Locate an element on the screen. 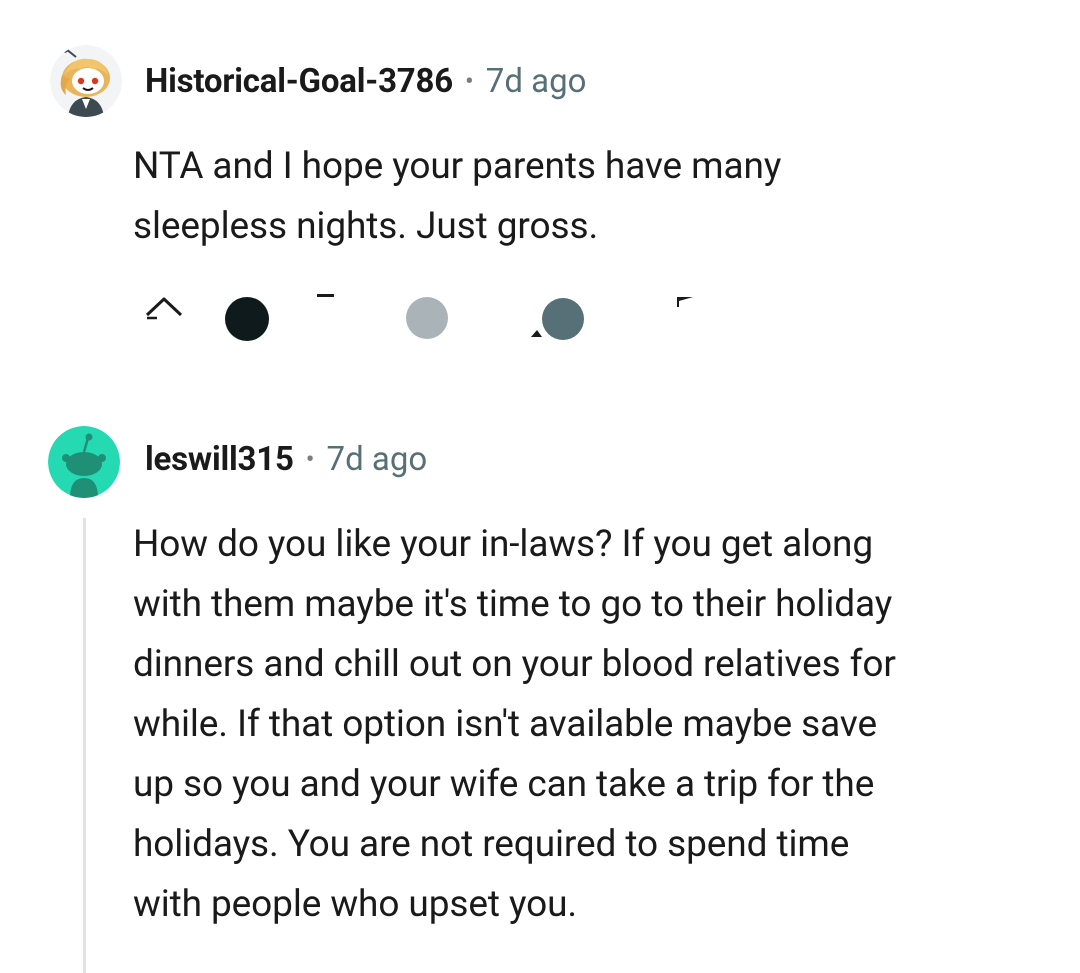 The height and width of the screenshot is (973, 1080). thread-line is located at coordinates (84, 745).